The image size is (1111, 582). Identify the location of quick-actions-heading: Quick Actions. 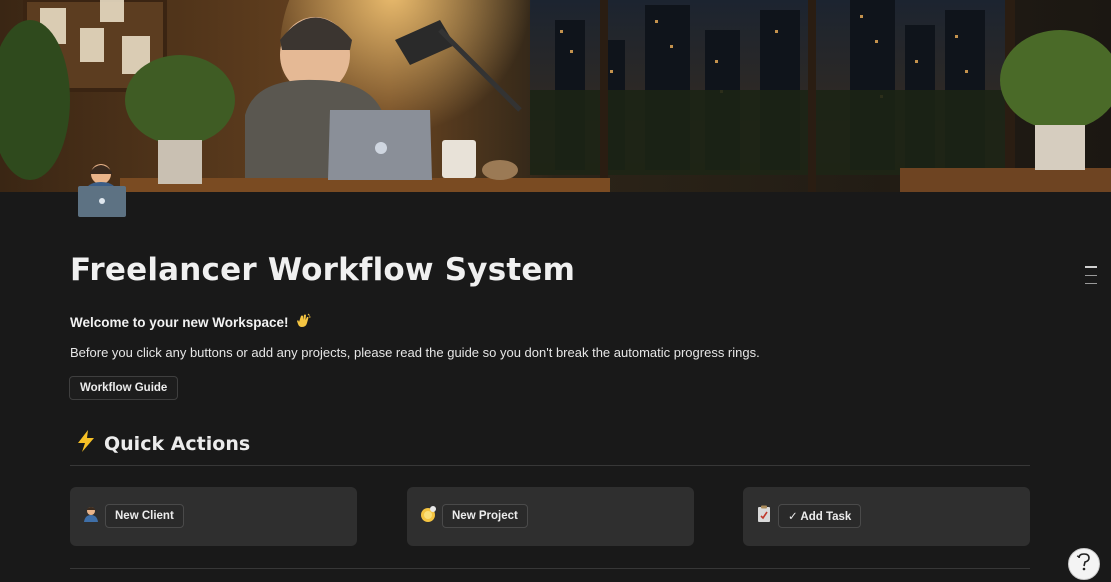
(163, 443).